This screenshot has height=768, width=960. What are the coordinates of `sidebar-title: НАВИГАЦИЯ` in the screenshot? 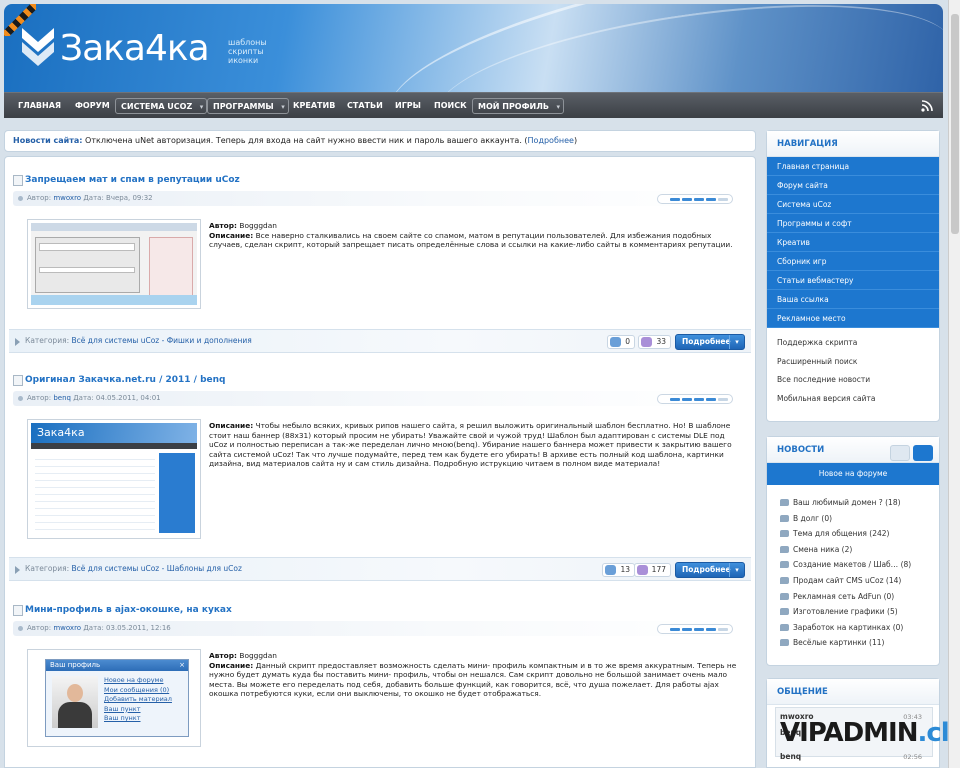 It's located at (853, 144).